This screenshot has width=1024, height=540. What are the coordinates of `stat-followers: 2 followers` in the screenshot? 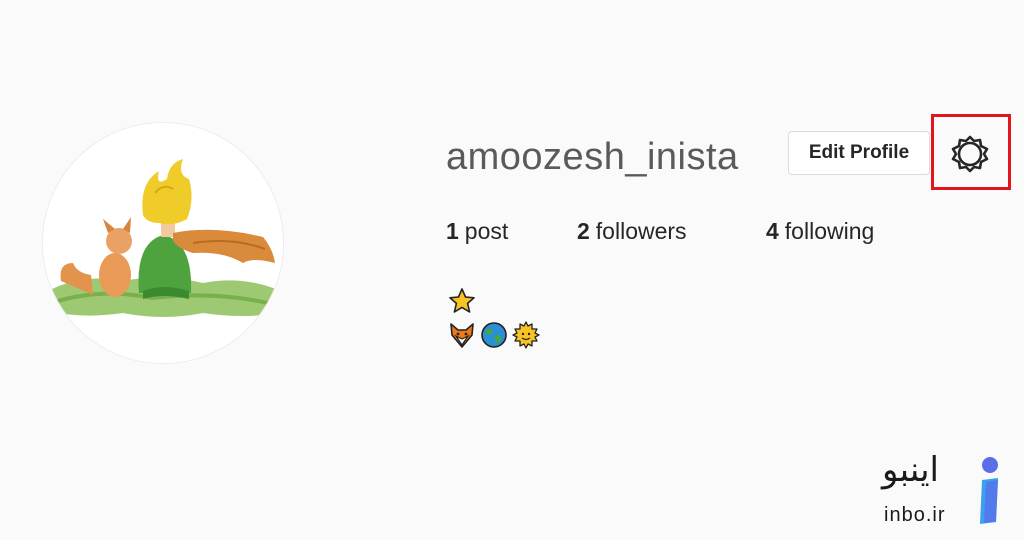 It's located at (632, 231).